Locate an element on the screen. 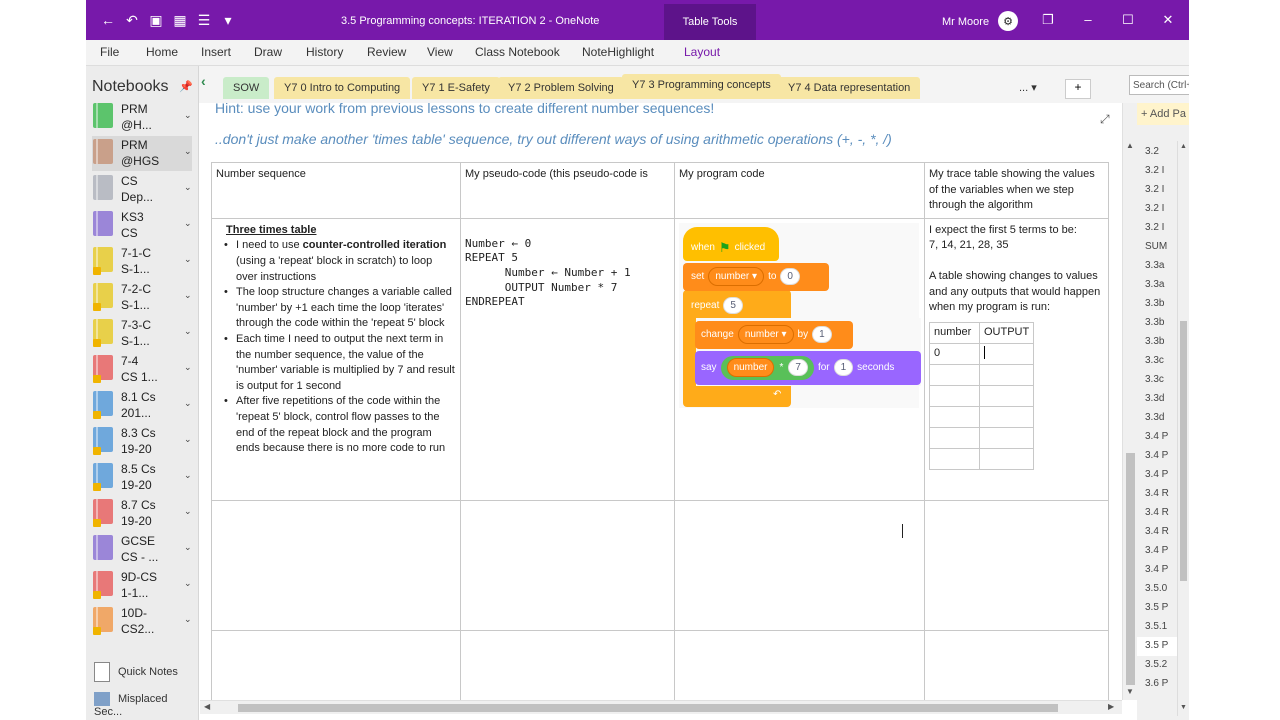 This screenshot has height=720, width=1280. section-tab-sow: SOW is located at coordinates (246, 88).